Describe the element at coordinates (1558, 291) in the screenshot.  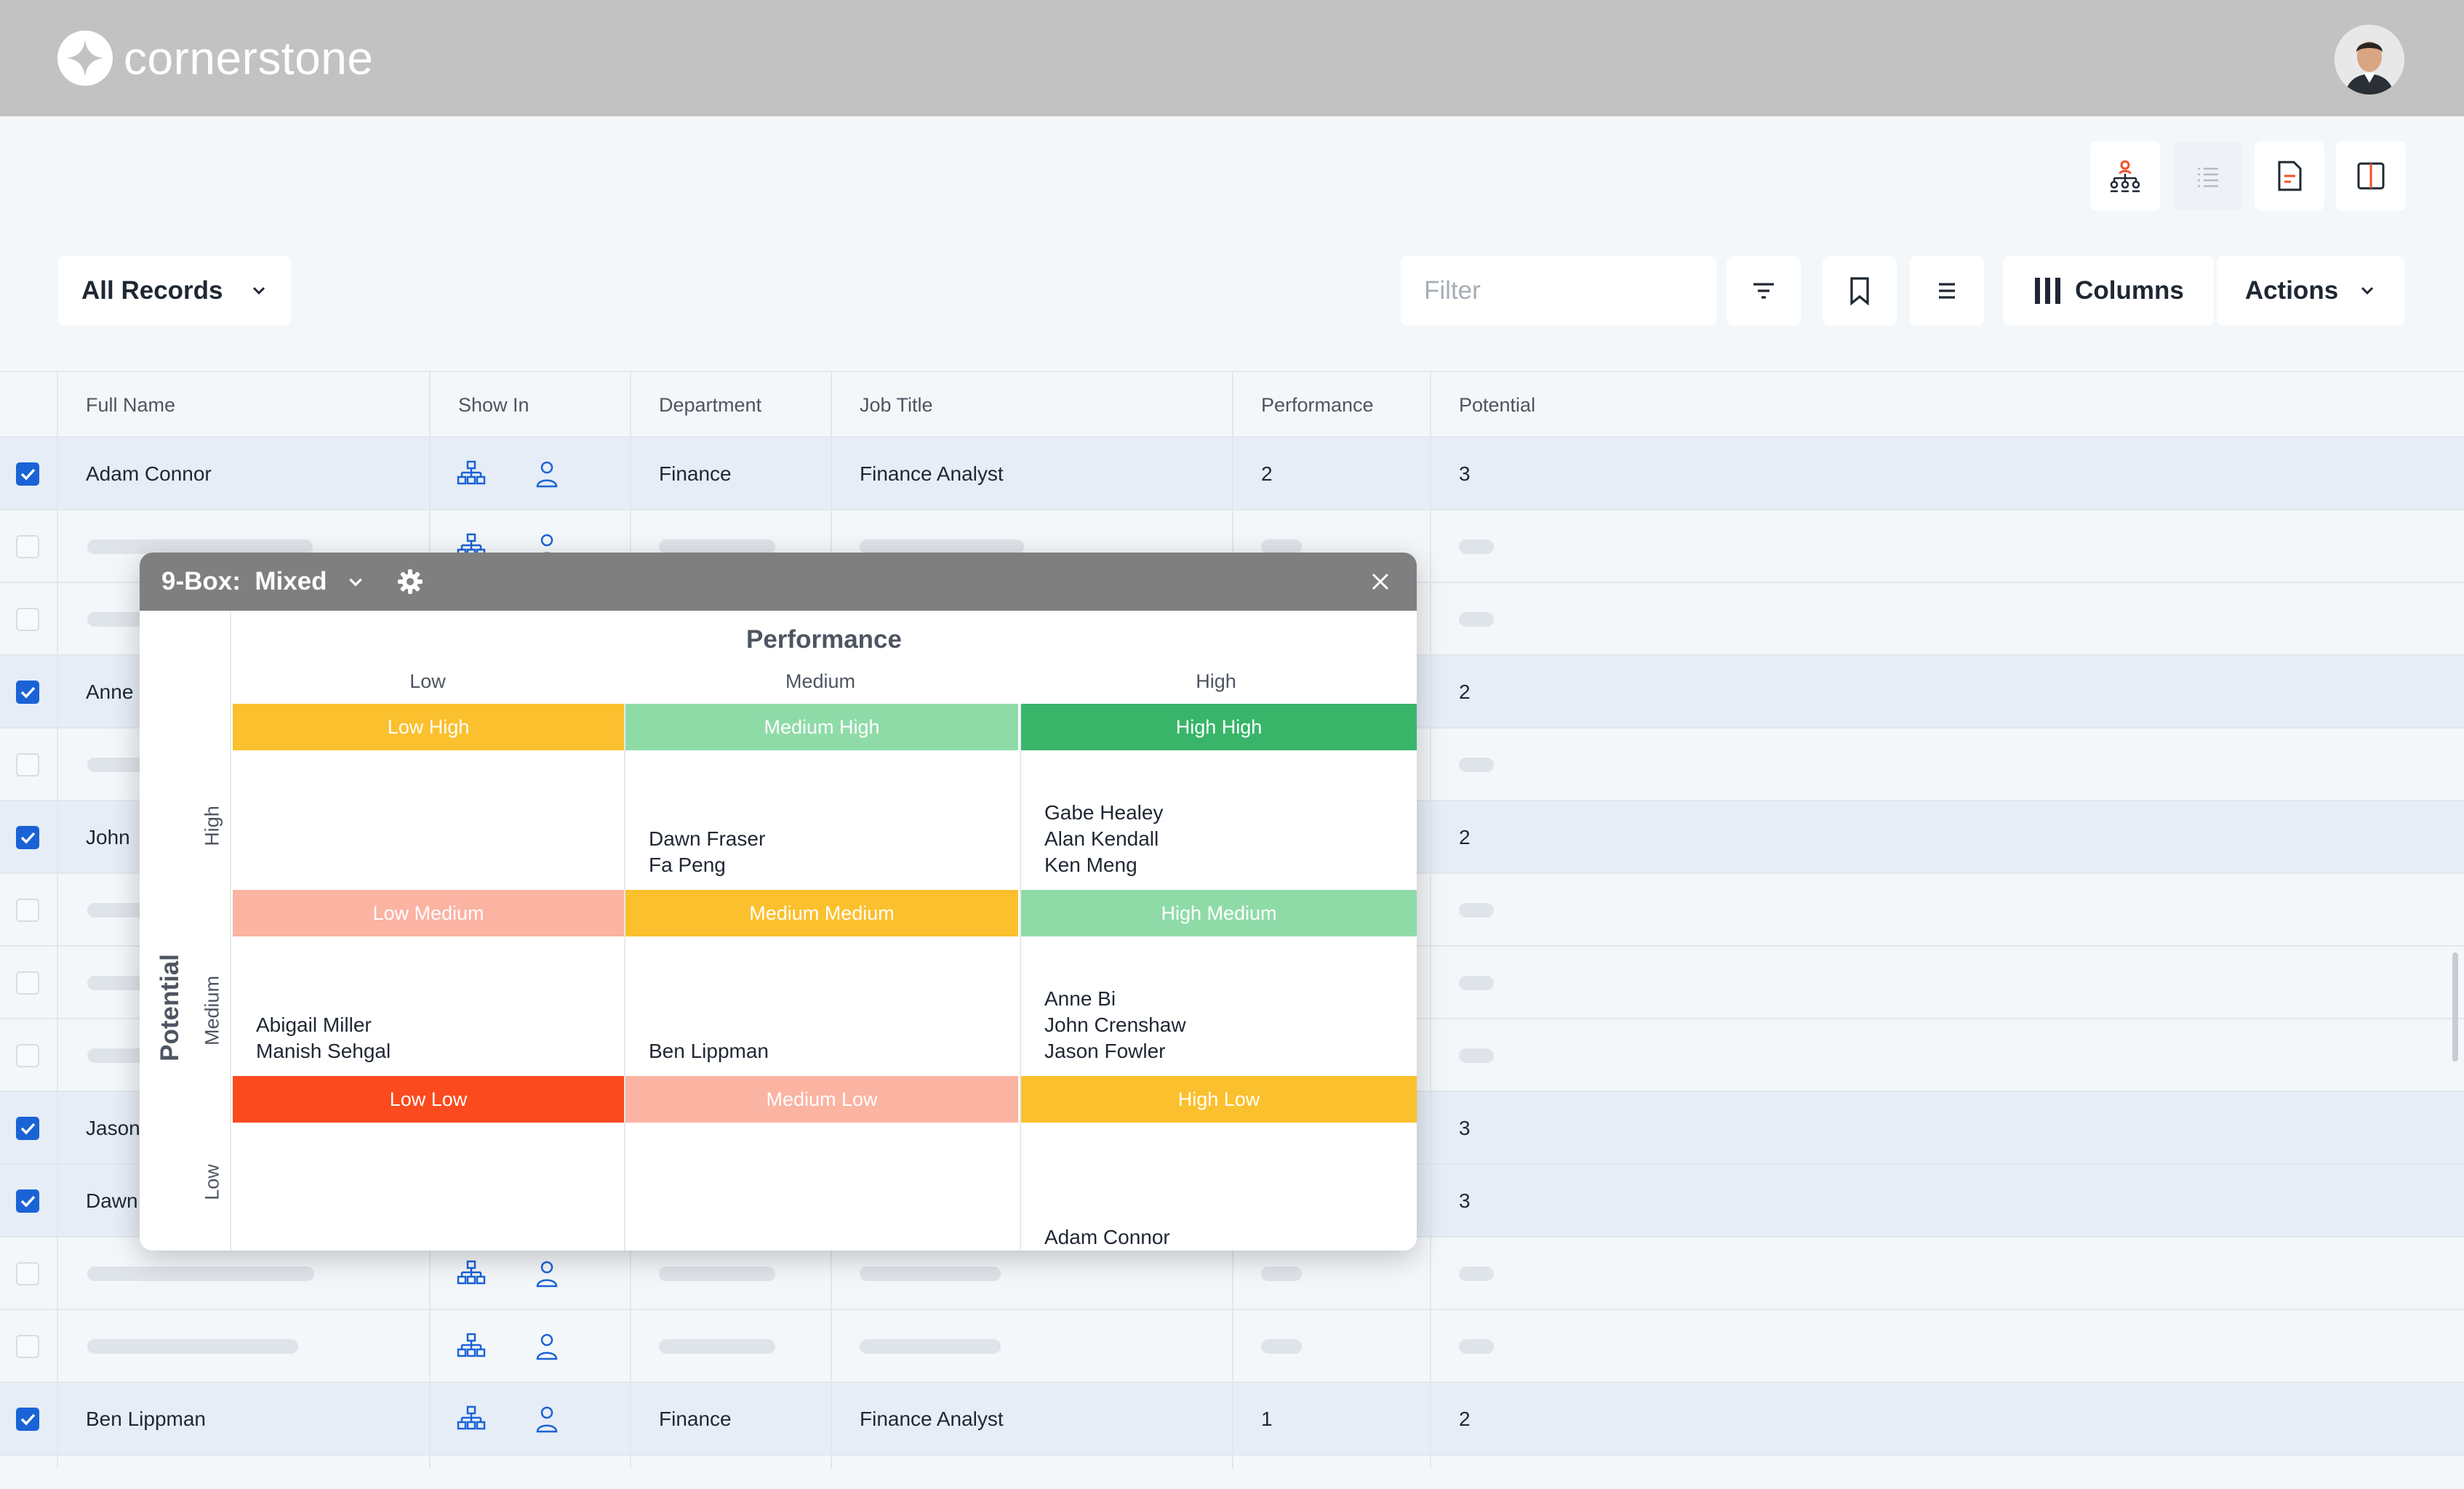
I see `filter-input` at that location.